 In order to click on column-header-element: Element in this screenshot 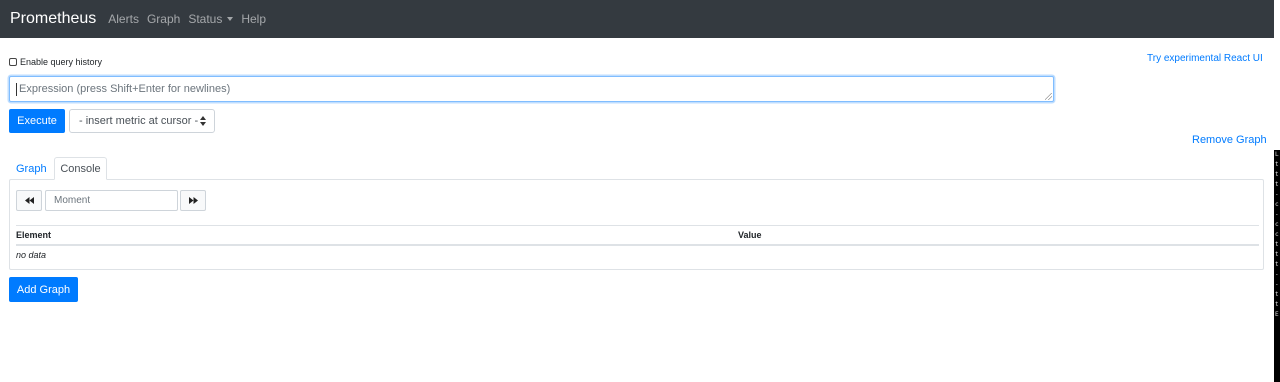, I will do `click(34, 235)`.